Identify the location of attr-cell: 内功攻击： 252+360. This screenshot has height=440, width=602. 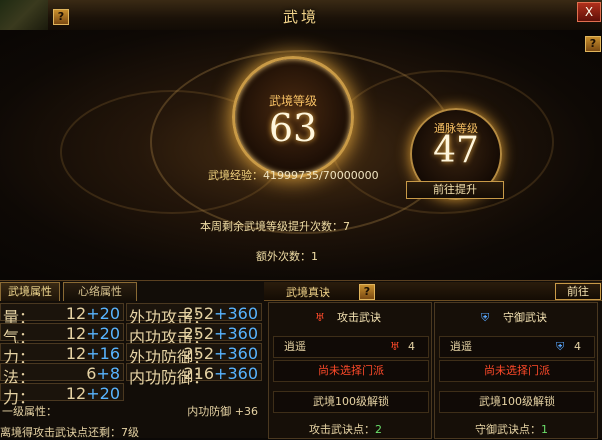
(194, 335).